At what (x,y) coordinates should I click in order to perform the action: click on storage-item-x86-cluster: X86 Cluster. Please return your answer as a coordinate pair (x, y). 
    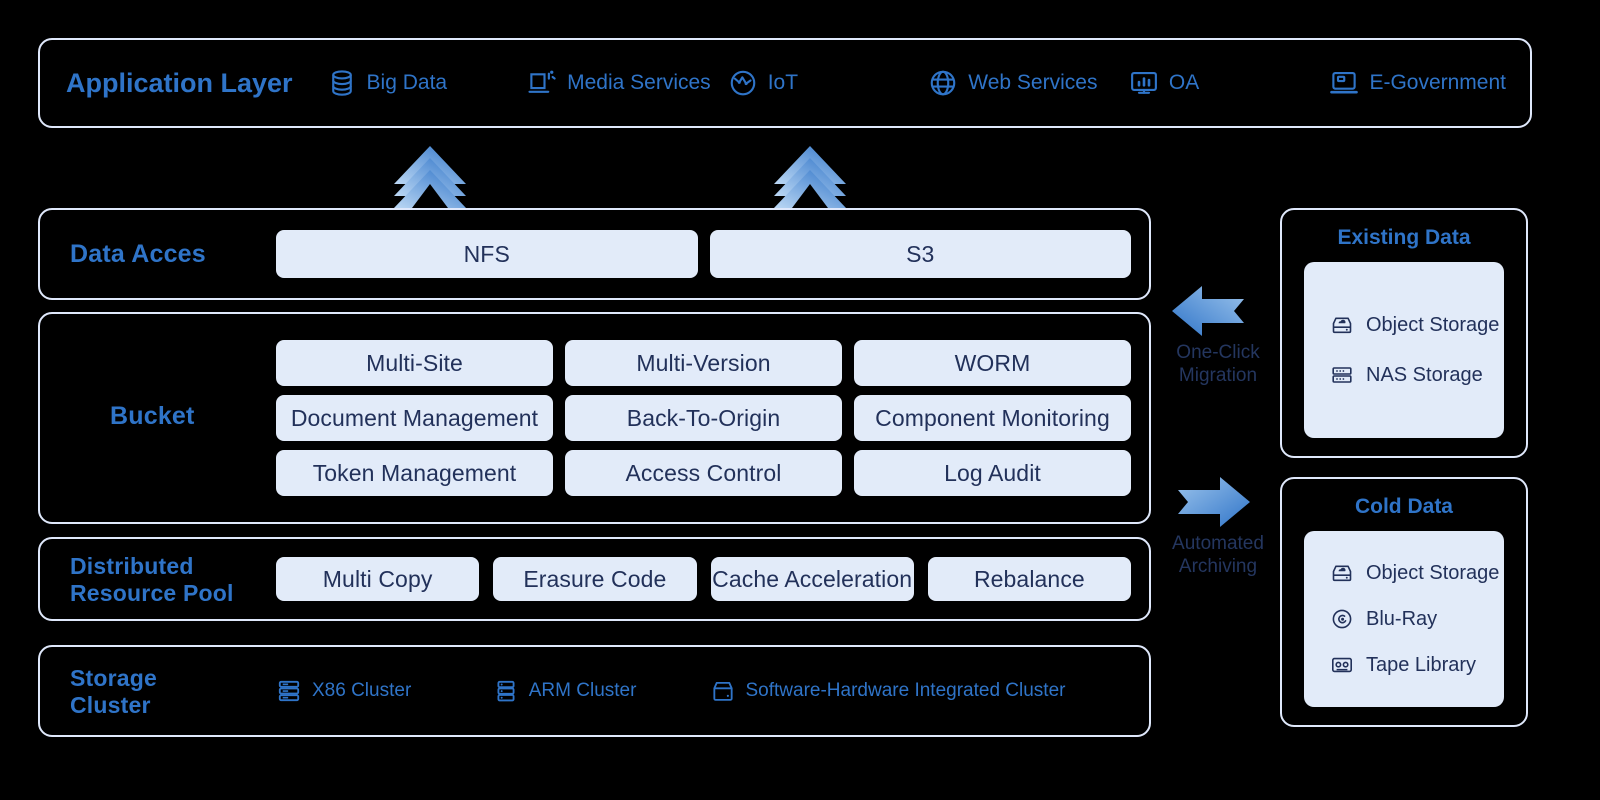
    Looking at the image, I should click on (384, 691).